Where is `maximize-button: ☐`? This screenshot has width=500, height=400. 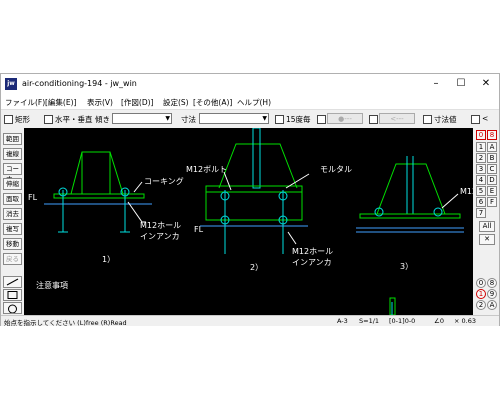
maximize-button: ☐ is located at coordinates (461, 84).